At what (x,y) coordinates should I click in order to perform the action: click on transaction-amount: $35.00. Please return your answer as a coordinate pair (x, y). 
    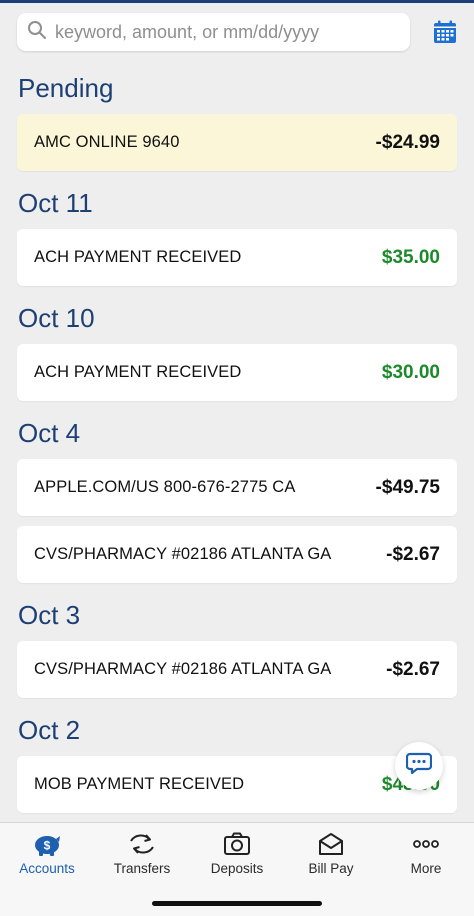
    Looking at the image, I should click on (410, 257).